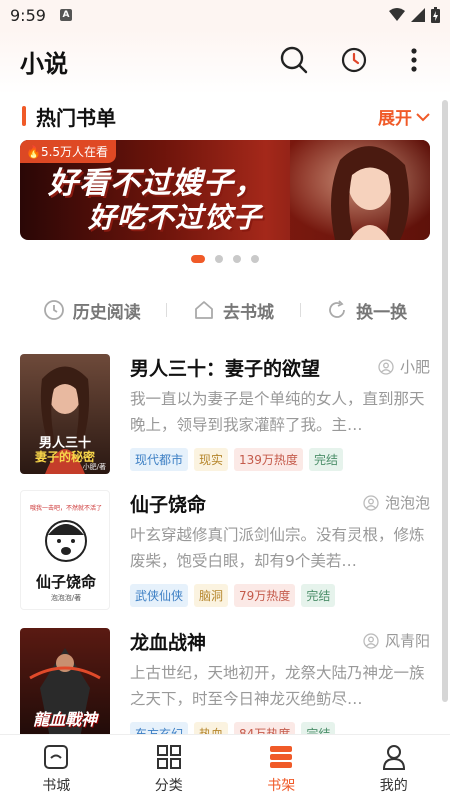 The image size is (450, 800). I want to click on status-icons, so click(414, 15).